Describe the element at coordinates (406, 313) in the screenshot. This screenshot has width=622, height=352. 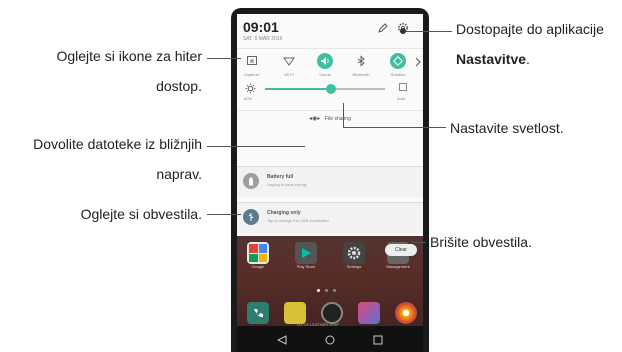
I see `chrome-app-icon` at that location.